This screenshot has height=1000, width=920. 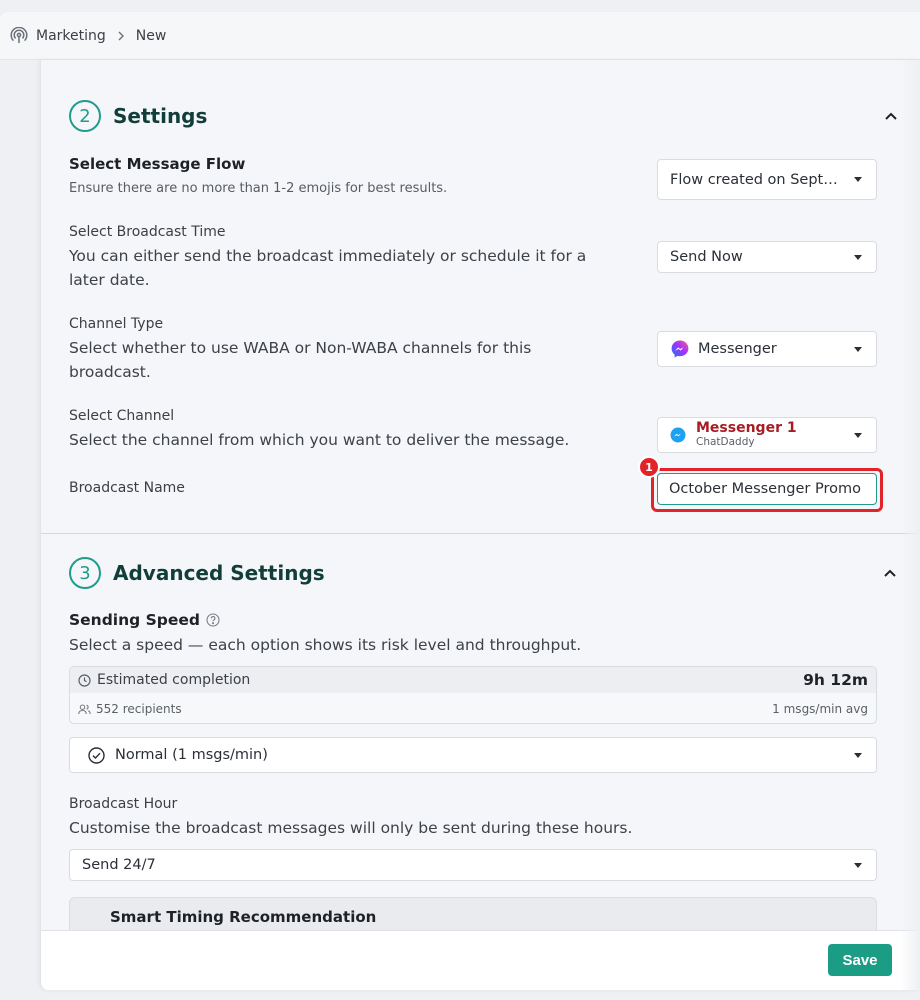 What do you see at coordinates (119, 865) in the screenshot?
I see `broadcast-hour-value: Send 24/7` at bounding box center [119, 865].